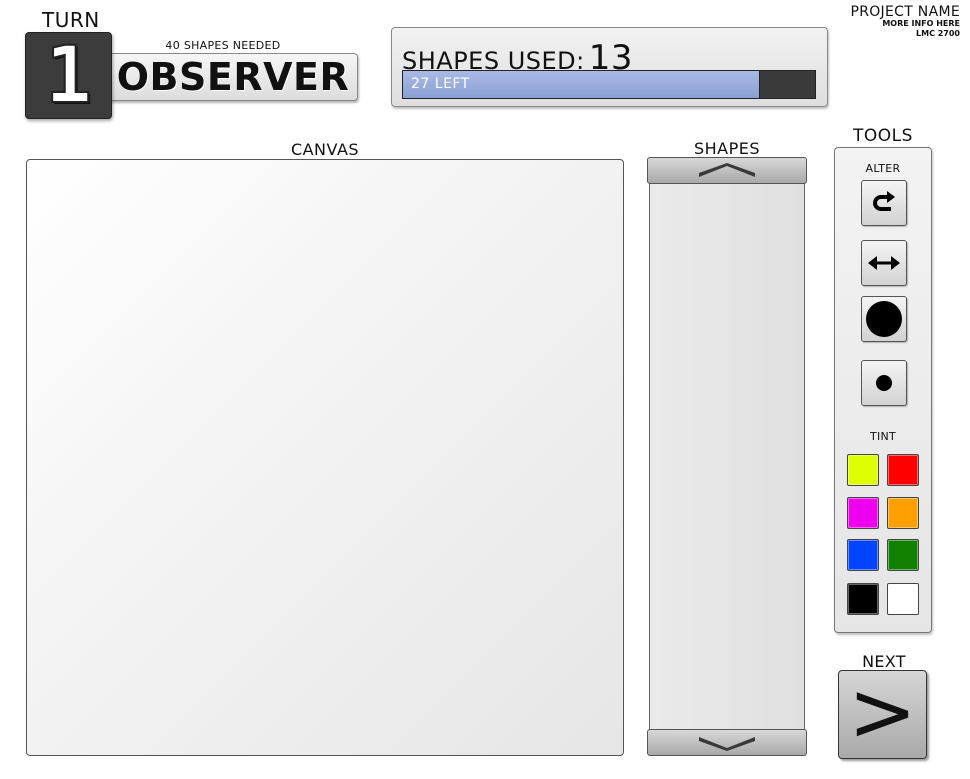  What do you see at coordinates (863, 470) in the screenshot?
I see `tint-swatch-yellow` at bounding box center [863, 470].